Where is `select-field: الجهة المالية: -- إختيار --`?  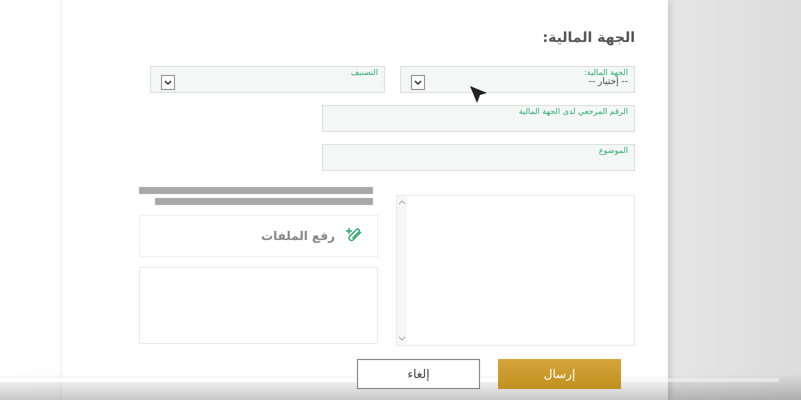
select-field: الجهة المالية: -- إختيار -- is located at coordinates (517, 79).